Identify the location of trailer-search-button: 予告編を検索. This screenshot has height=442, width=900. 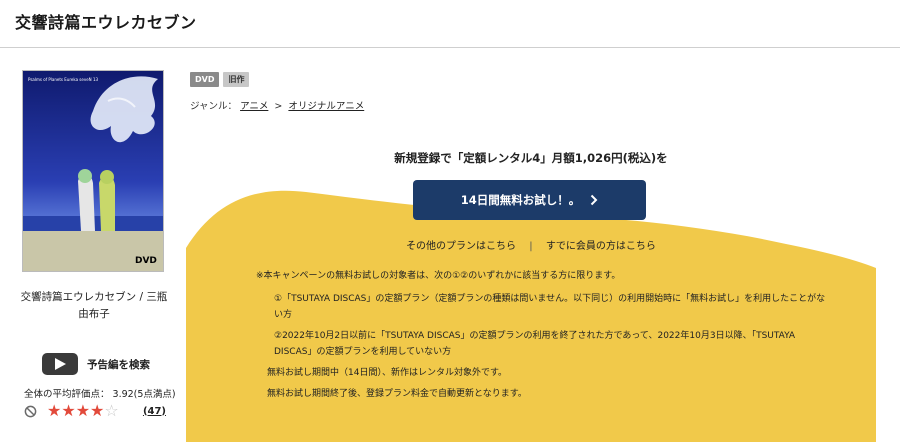
(96, 364).